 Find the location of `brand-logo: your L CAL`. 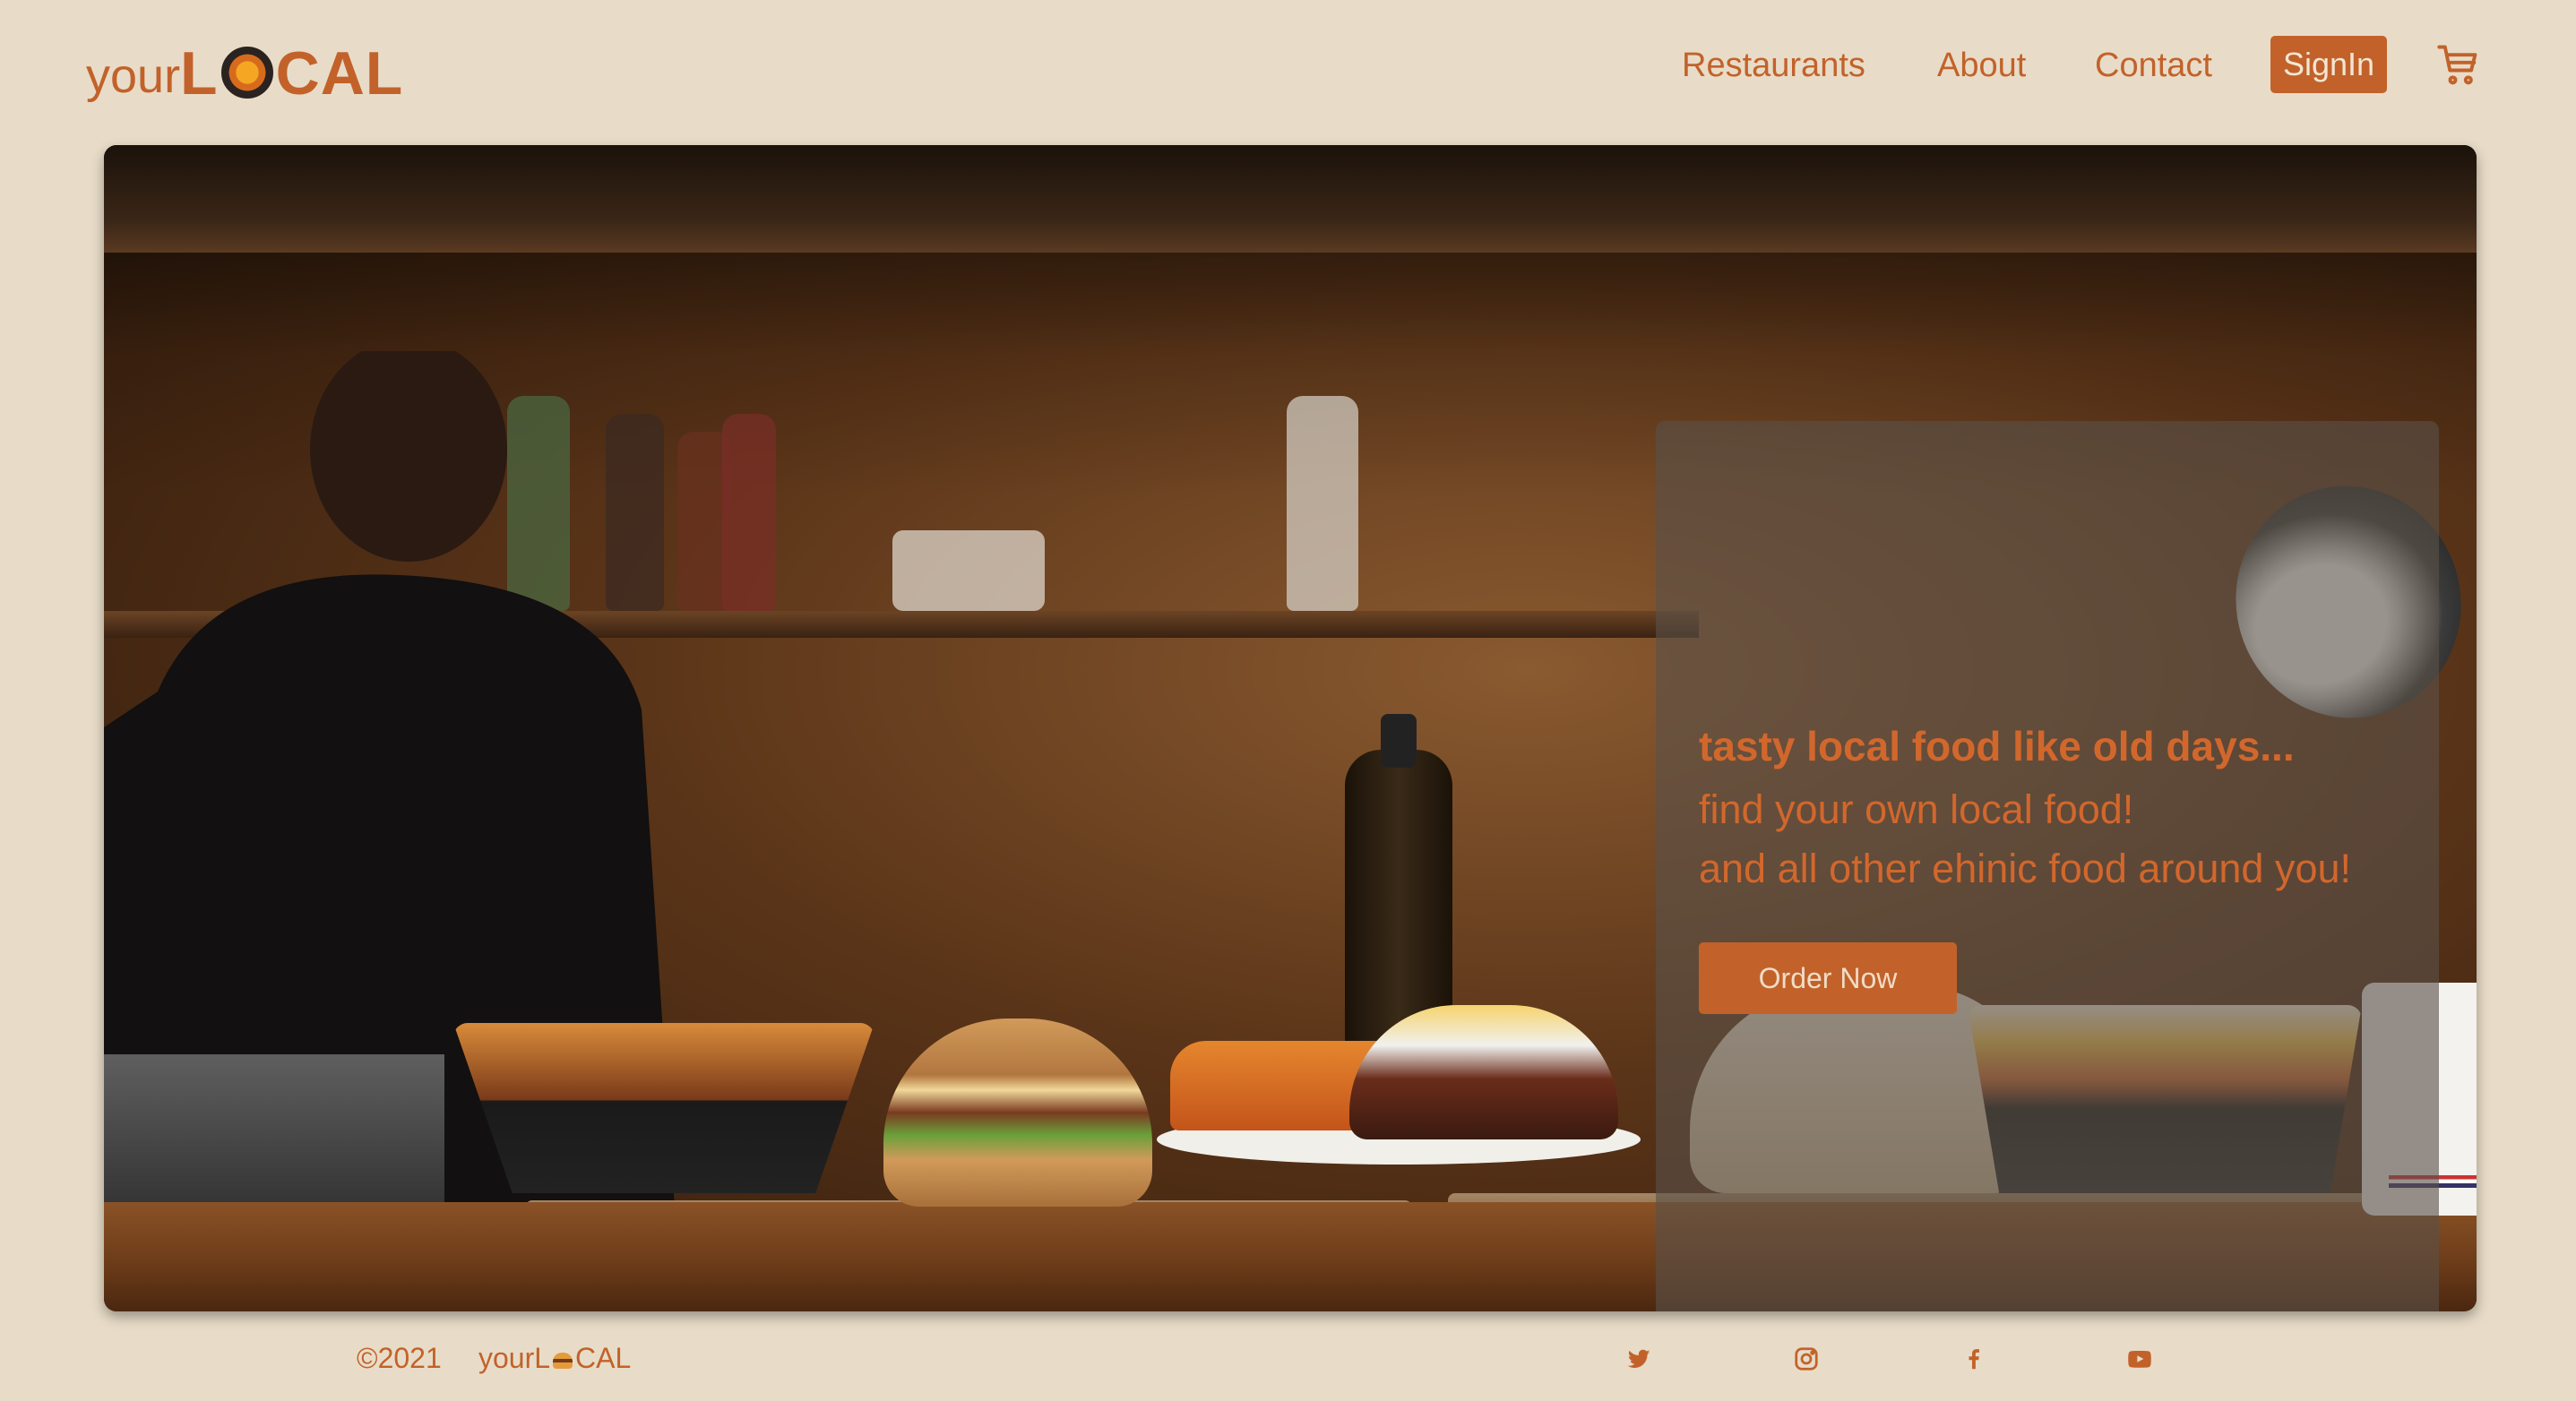

brand-logo: your L CAL is located at coordinates (244, 68).